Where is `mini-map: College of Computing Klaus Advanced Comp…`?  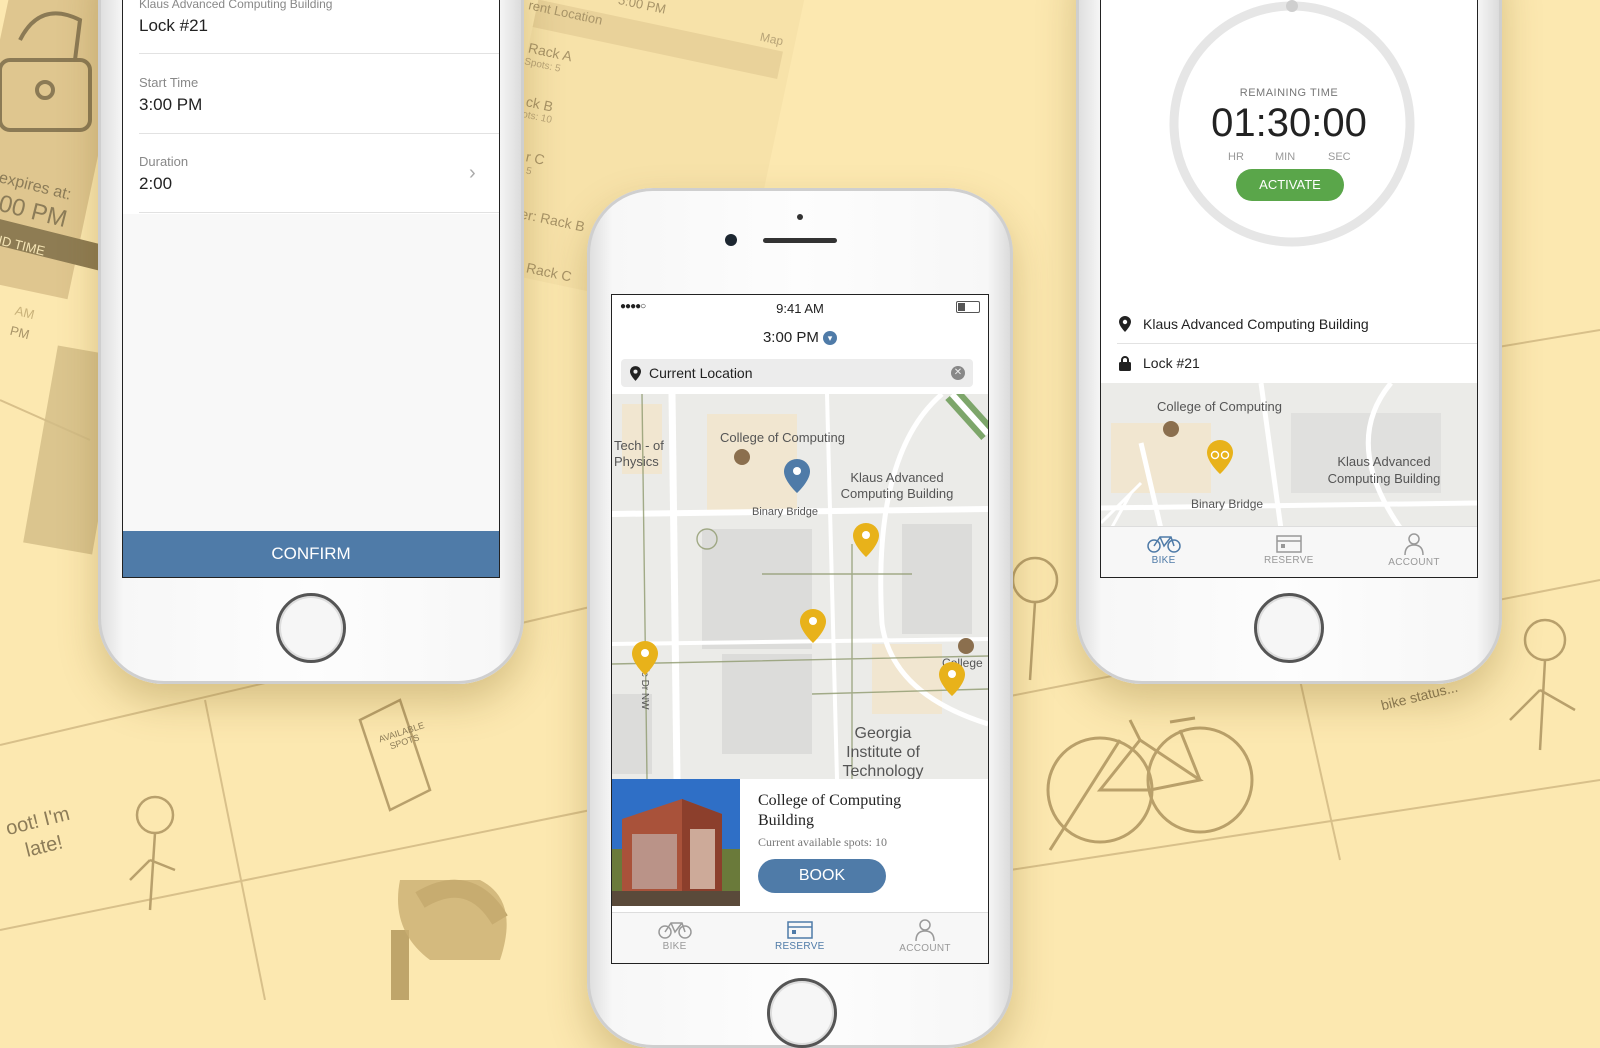
mini-map: College of Computing Klaus Advanced Comp… is located at coordinates (1289, 456).